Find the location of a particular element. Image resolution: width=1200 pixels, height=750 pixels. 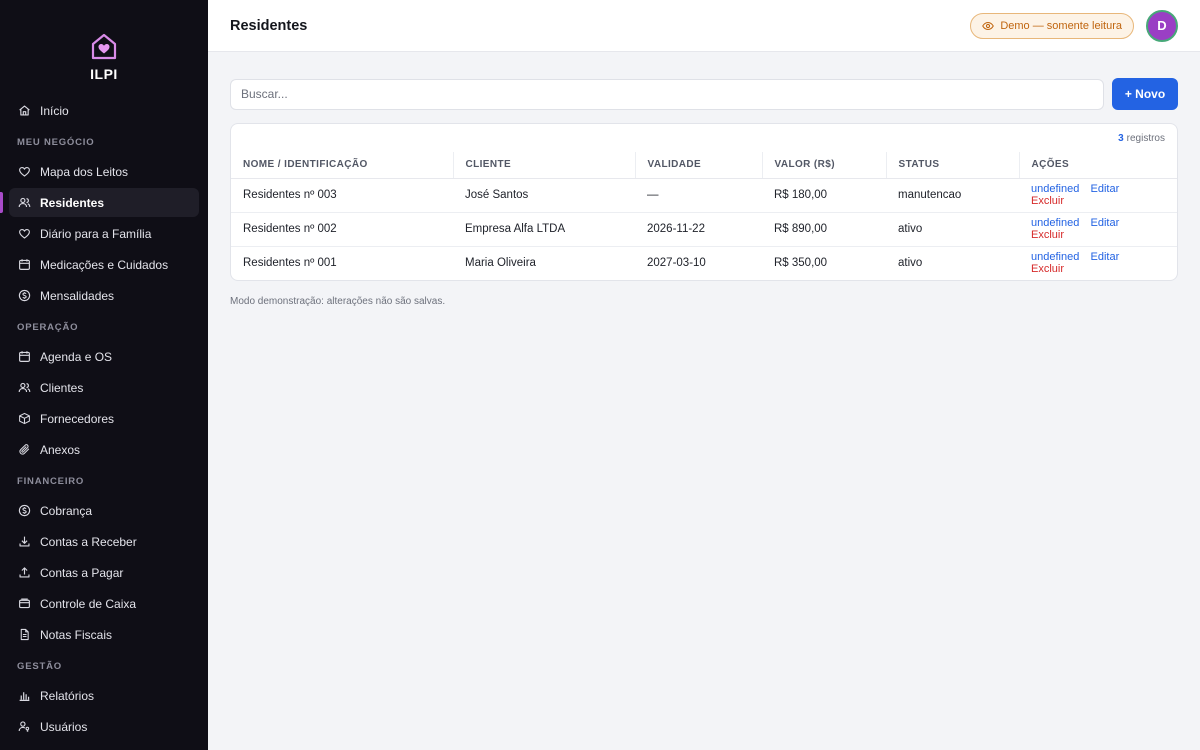

upload-icon is located at coordinates (24, 572).